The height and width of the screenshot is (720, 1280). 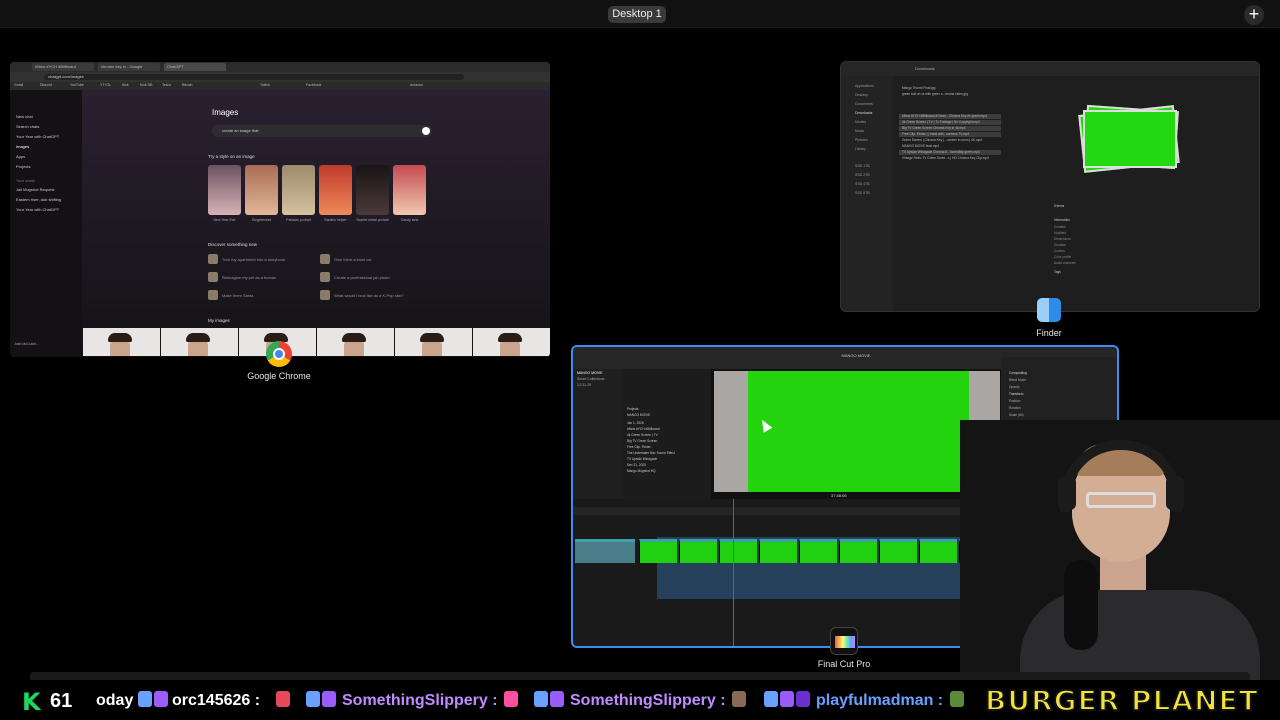 I want to click on bookmark: Gmail, so click(x=18, y=85).